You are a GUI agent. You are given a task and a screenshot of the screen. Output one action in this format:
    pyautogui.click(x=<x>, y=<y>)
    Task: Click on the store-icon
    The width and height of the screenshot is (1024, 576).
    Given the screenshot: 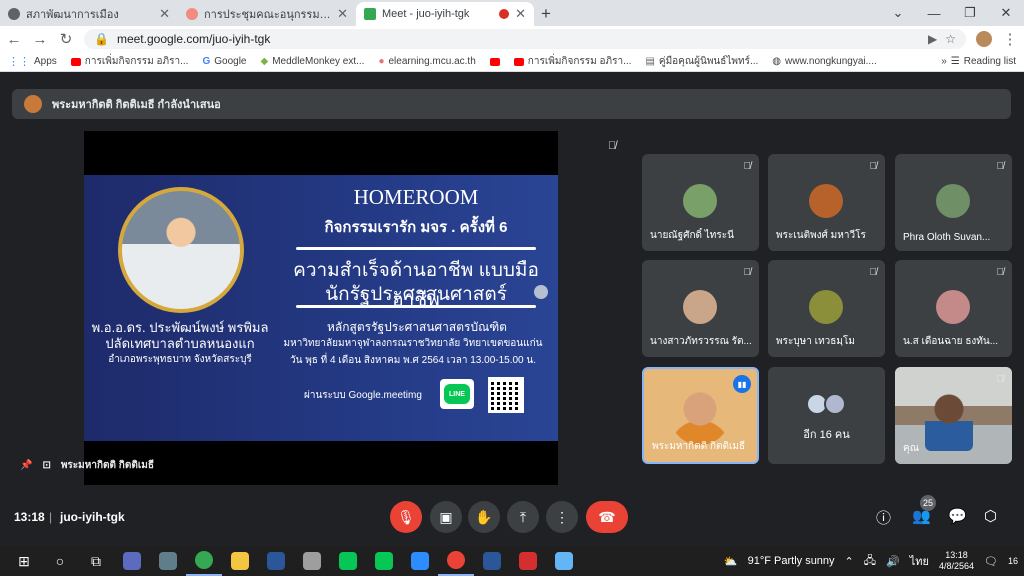 What is the action you would take?
    pyautogui.click(x=276, y=561)
    